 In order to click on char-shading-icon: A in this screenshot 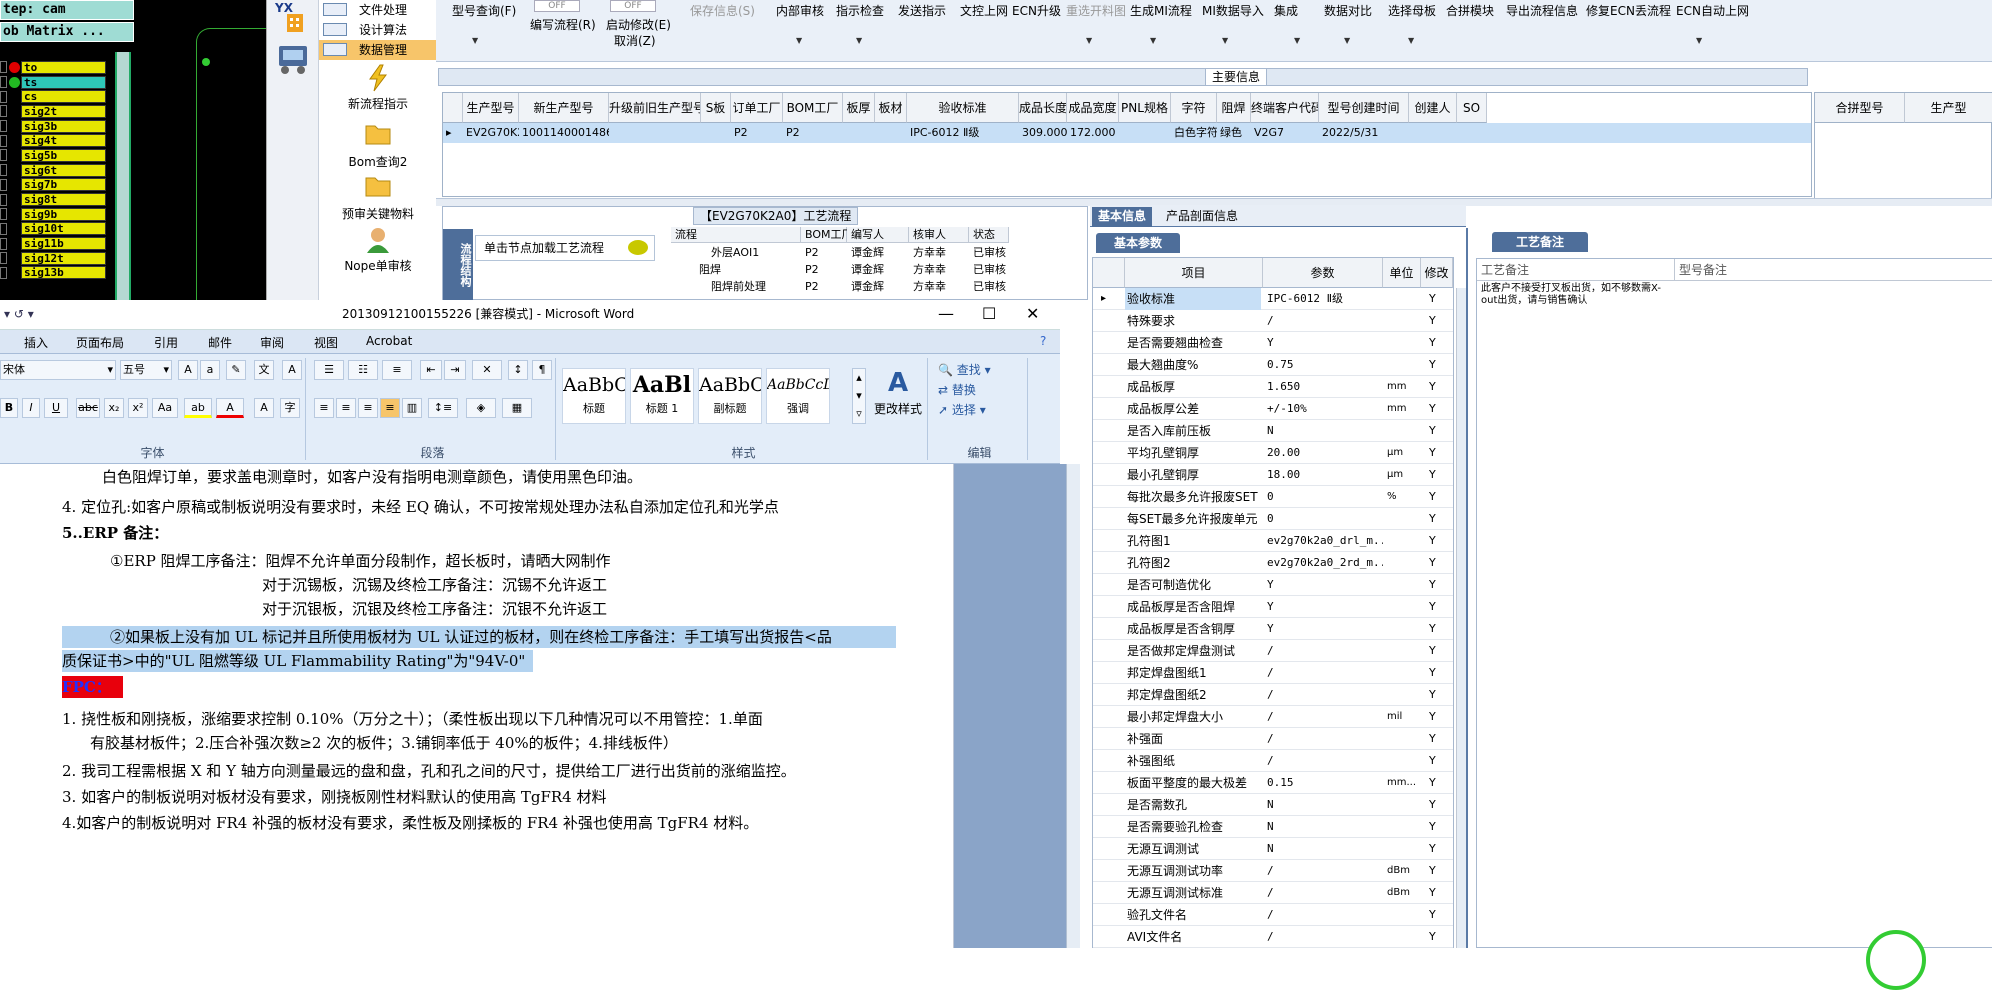, I will do `click(264, 408)`.